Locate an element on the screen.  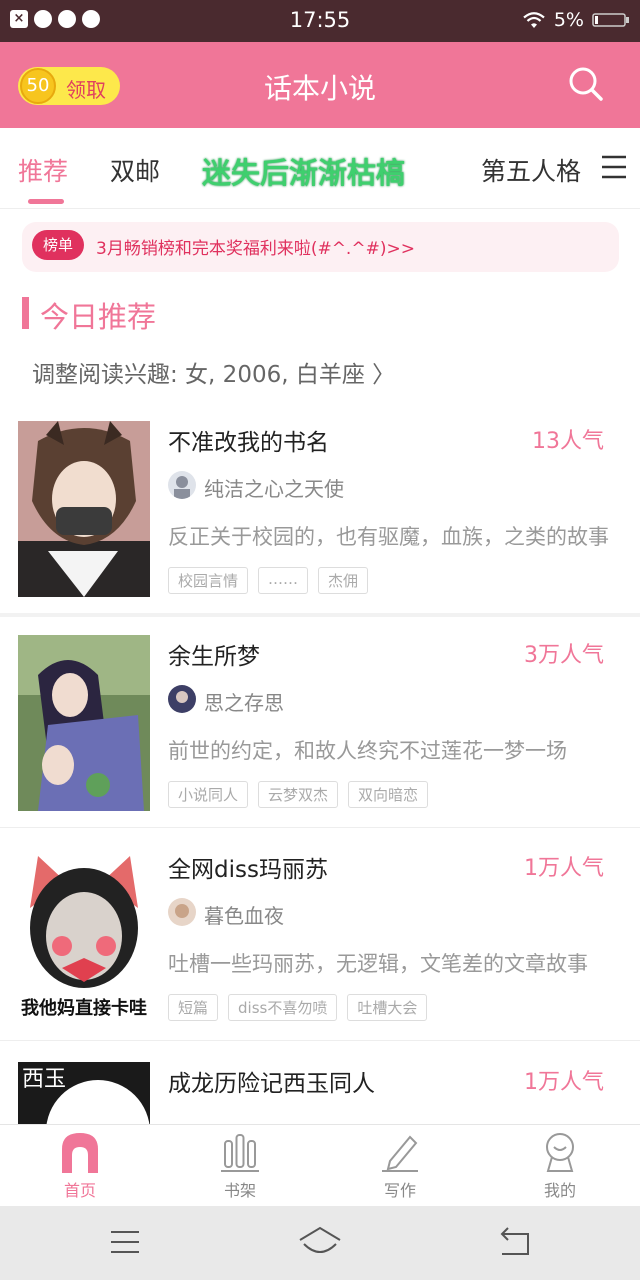
nav-write: 写作 is located at coordinates (400, 1166).